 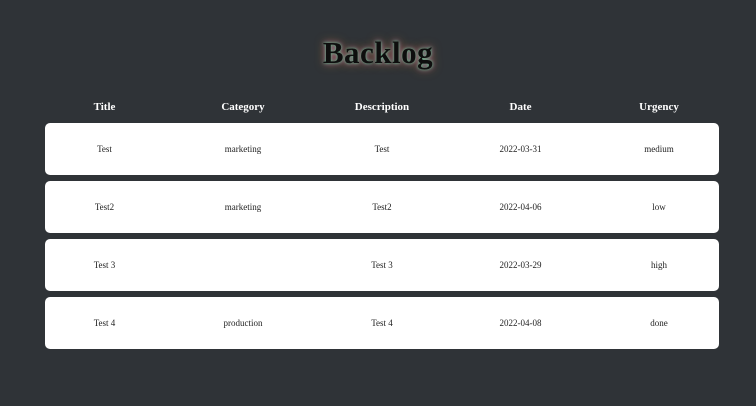 I want to click on table-row: Test2 marketing Test2 2022-04-06 low, so click(x=382, y=207).